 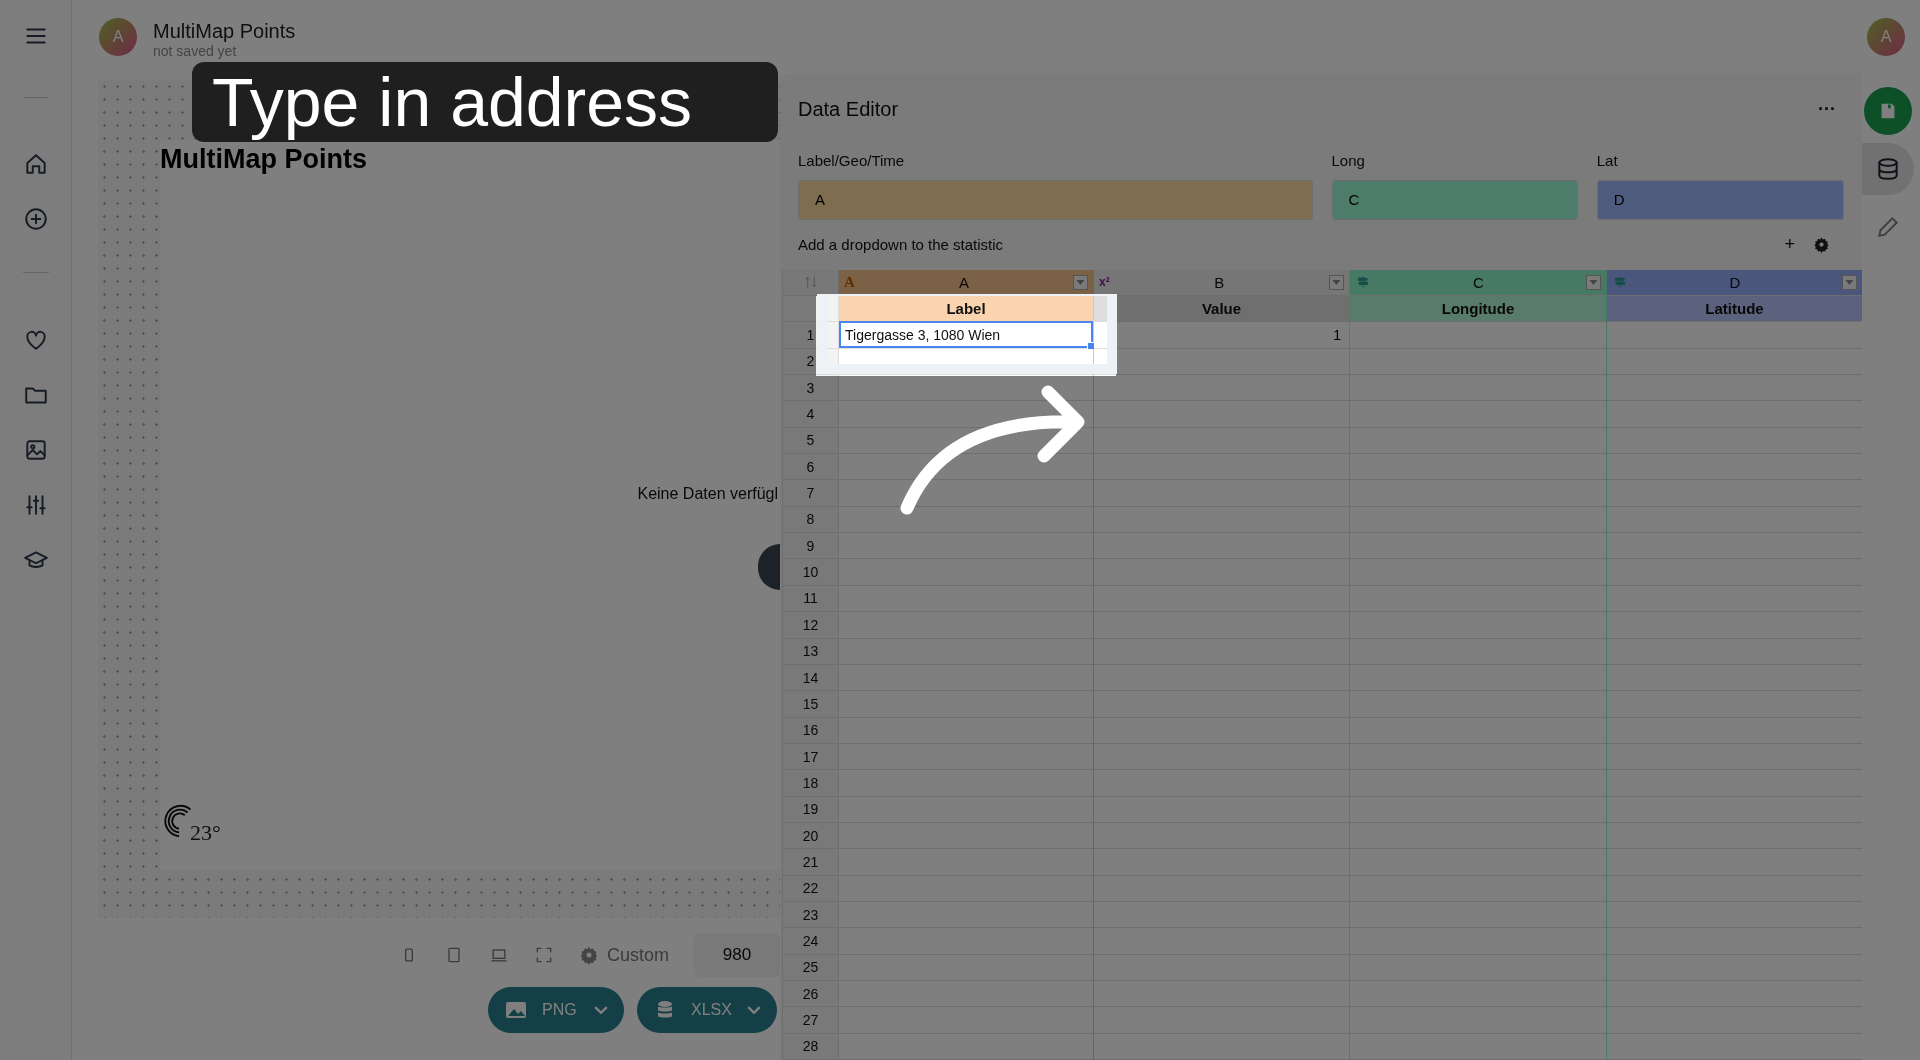 I want to click on row-number: 20, so click(x=811, y=836).